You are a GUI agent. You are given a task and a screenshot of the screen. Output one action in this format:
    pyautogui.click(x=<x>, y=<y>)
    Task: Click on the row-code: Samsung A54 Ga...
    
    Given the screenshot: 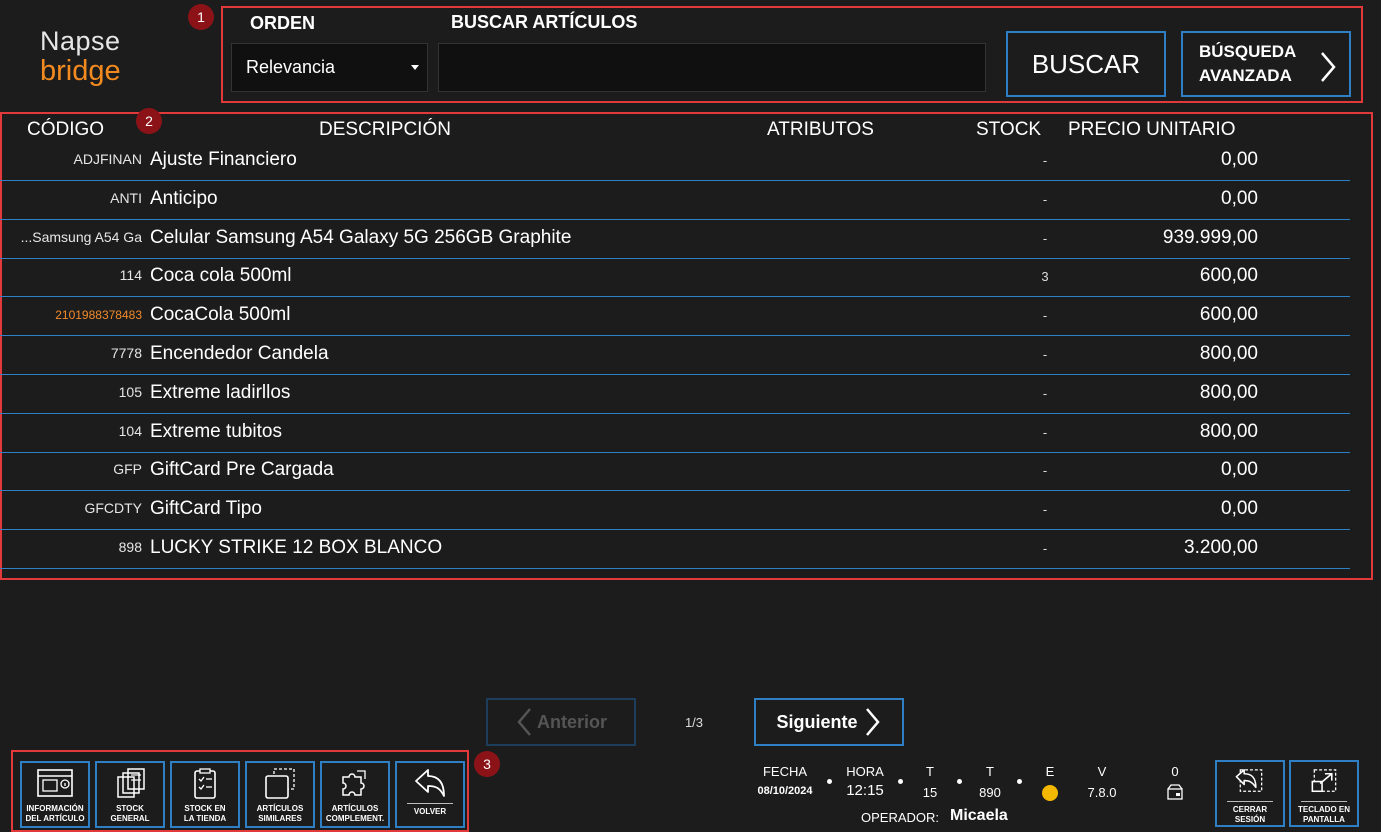 What is the action you would take?
    pyautogui.click(x=81, y=236)
    